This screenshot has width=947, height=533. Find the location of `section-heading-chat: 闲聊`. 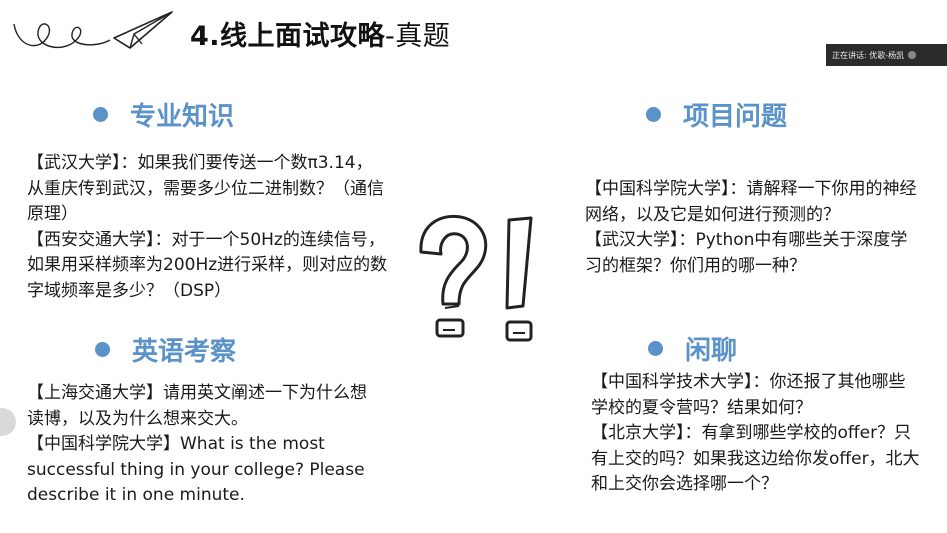

section-heading-chat: 闲聊 is located at coordinates (692, 348).